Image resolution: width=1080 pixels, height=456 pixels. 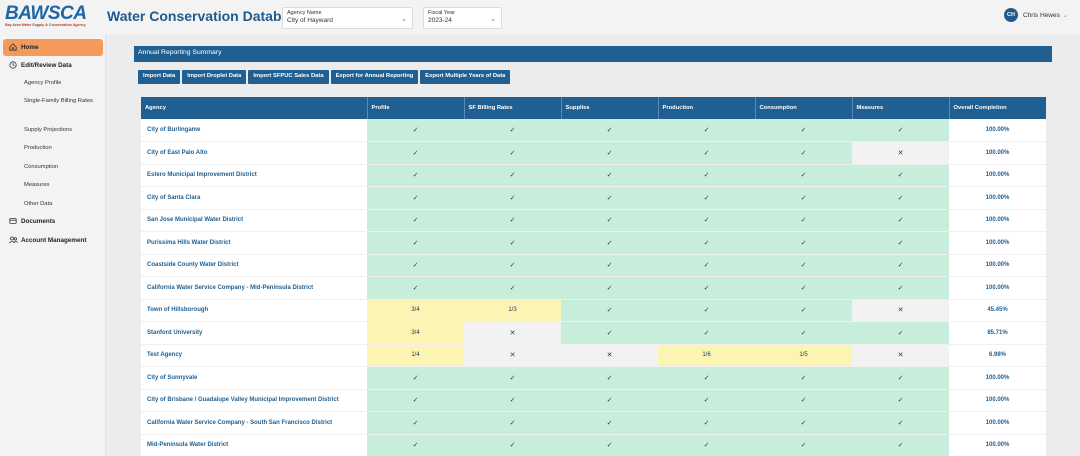 What do you see at coordinates (254, 220) in the screenshot?
I see `agency-name-cell: San Jose Municipal Water District` at bounding box center [254, 220].